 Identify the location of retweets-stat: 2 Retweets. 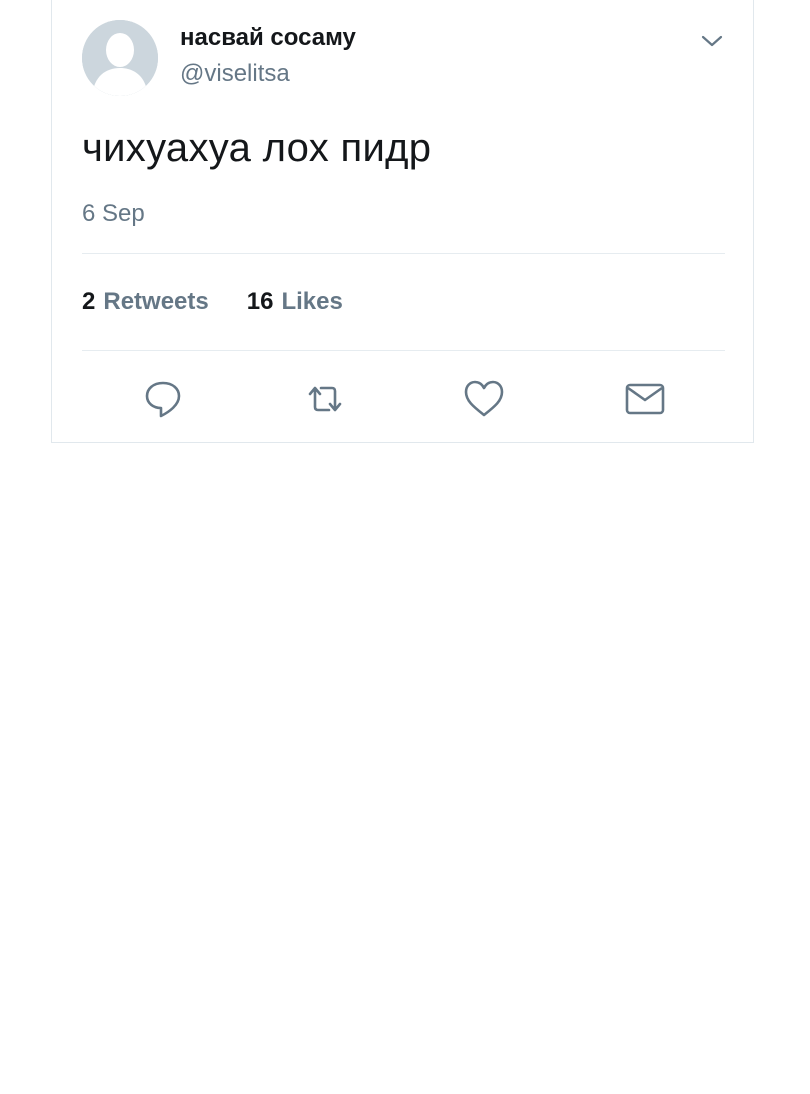
(145, 302).